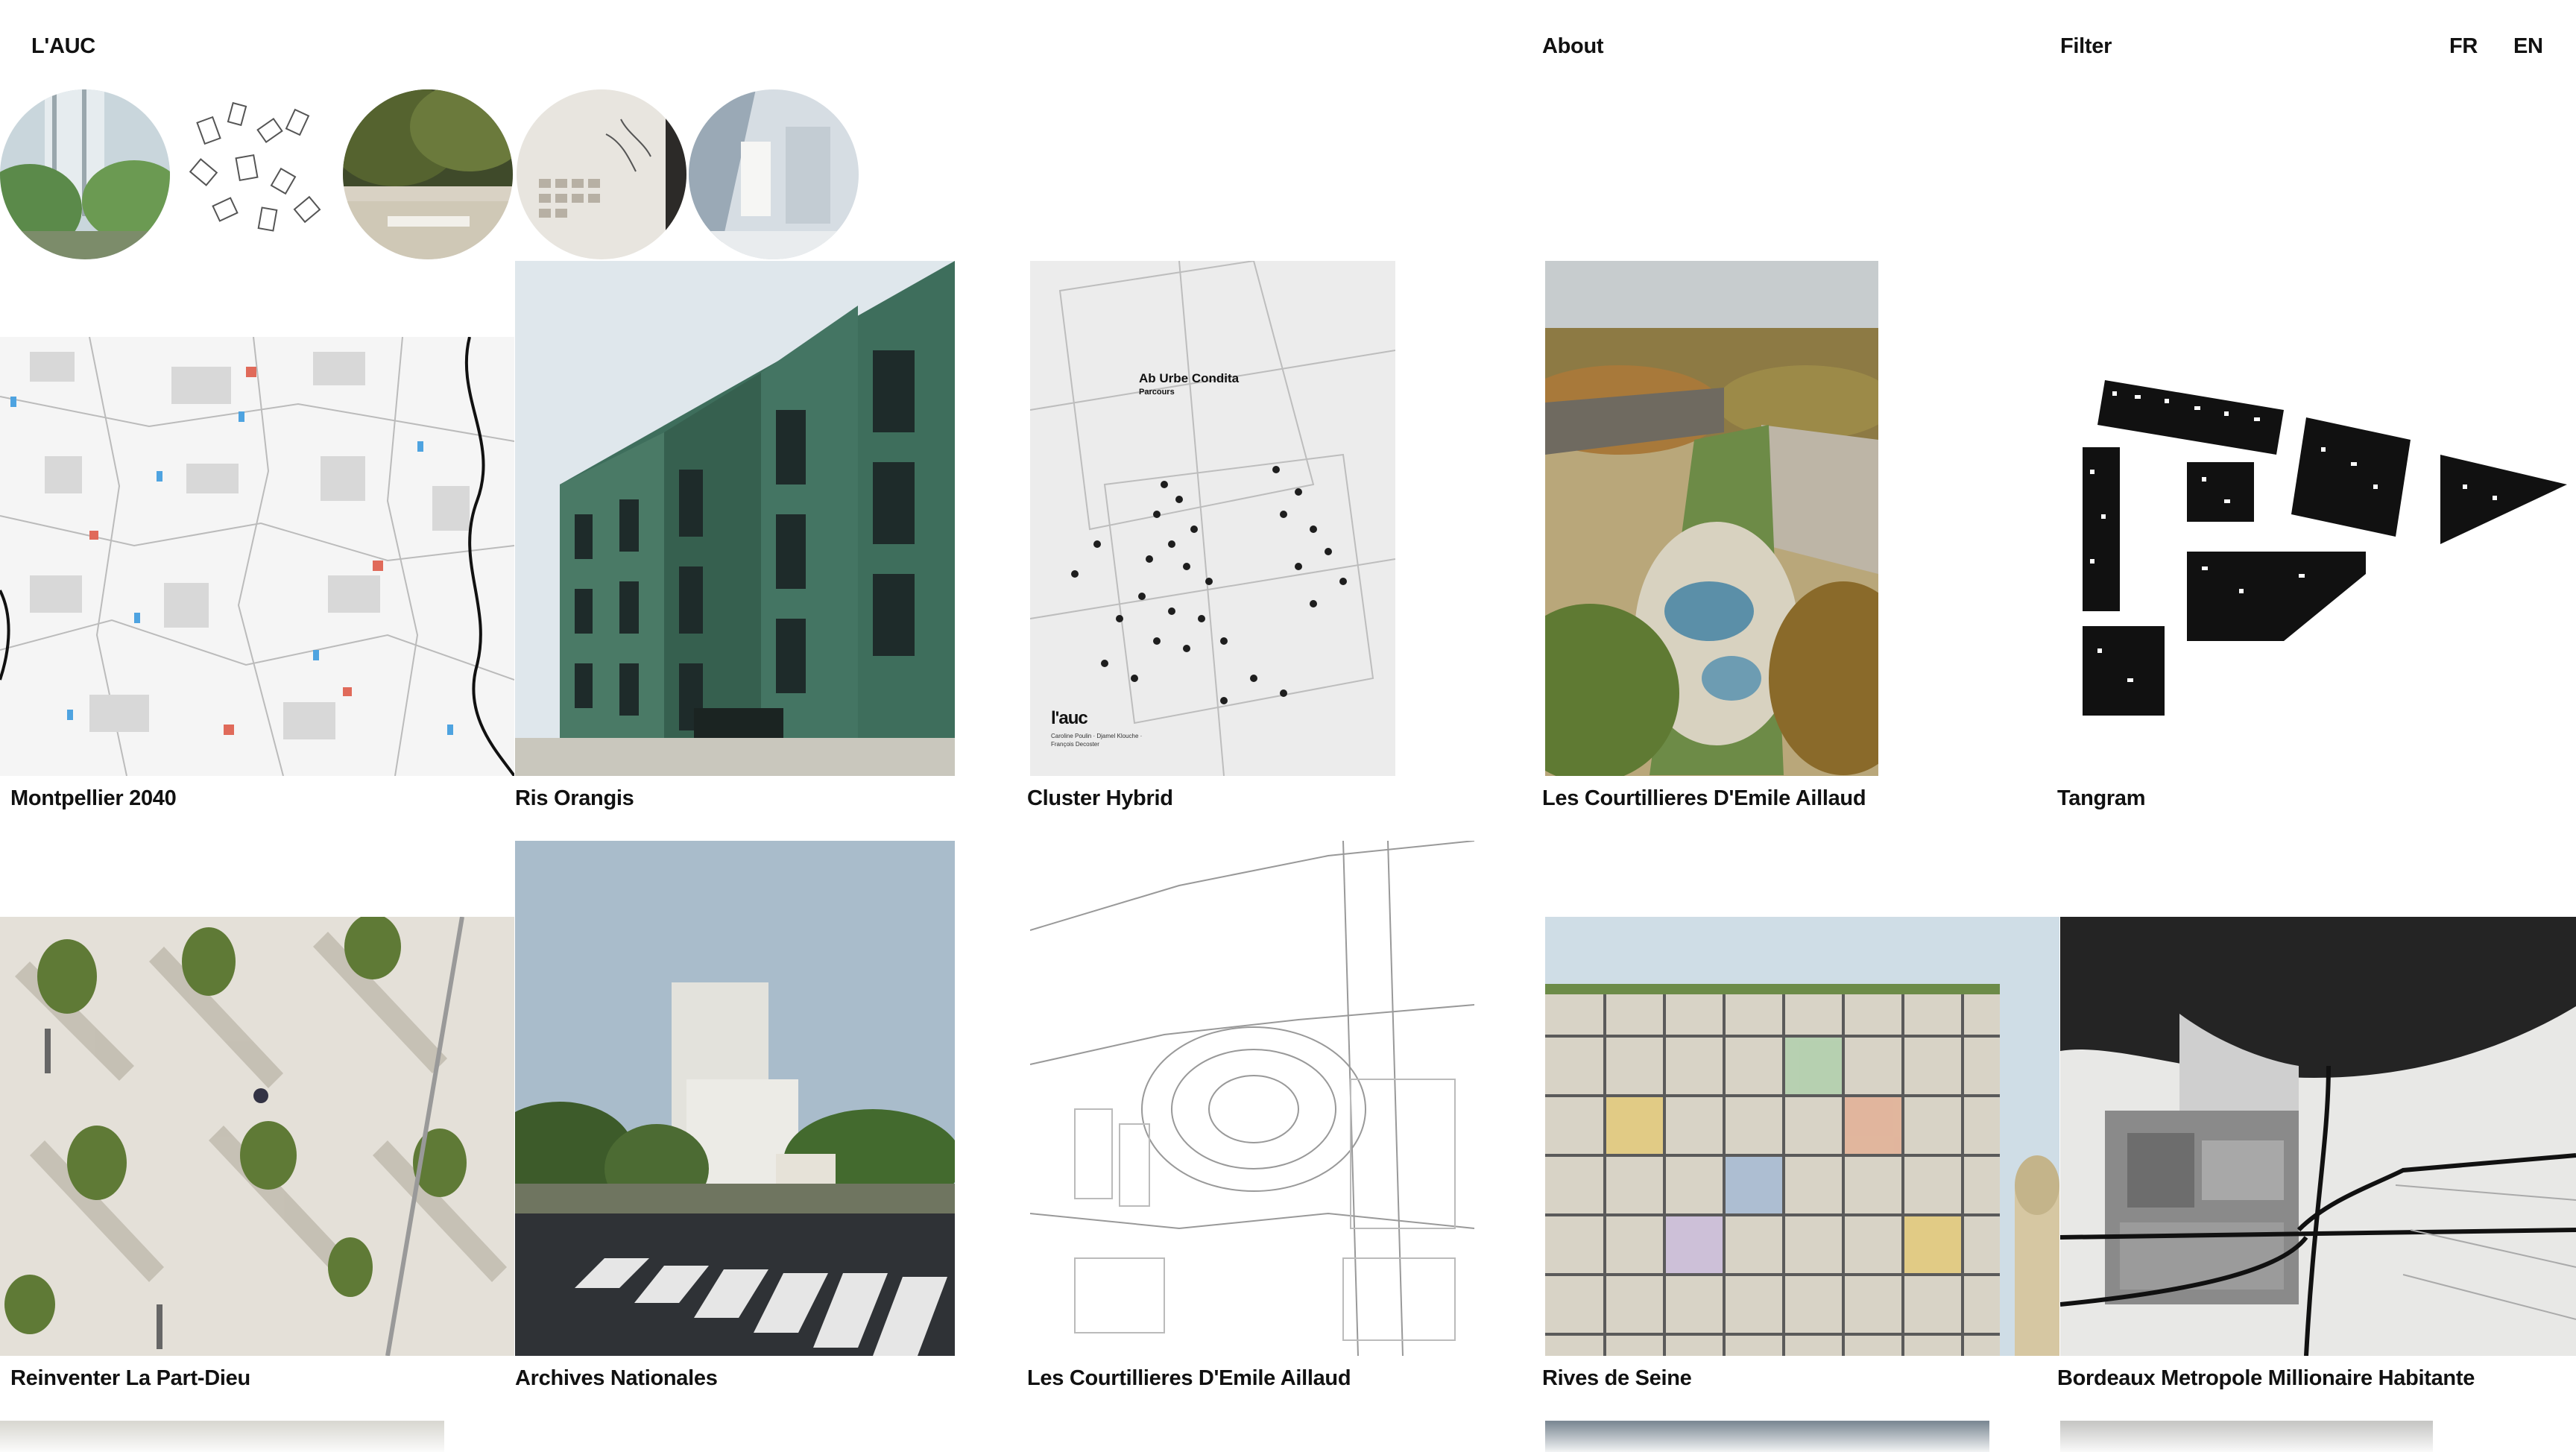 This screenshot has width=2576, height=1452. Describe the element at coordinates (2318, 551) in the screenshot. I see `project-image-tangram` at that location.